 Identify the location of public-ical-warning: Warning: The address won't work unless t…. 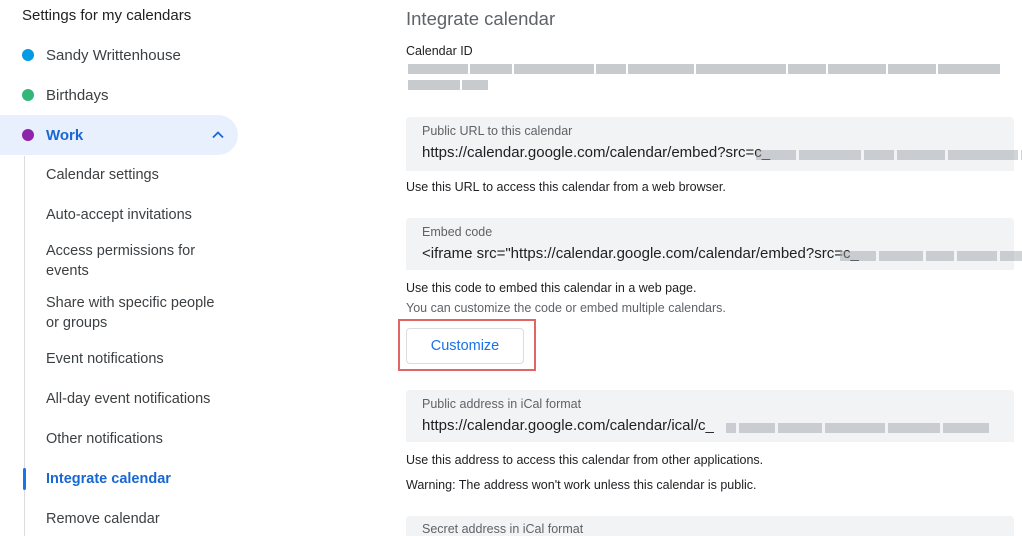
(581, 485).